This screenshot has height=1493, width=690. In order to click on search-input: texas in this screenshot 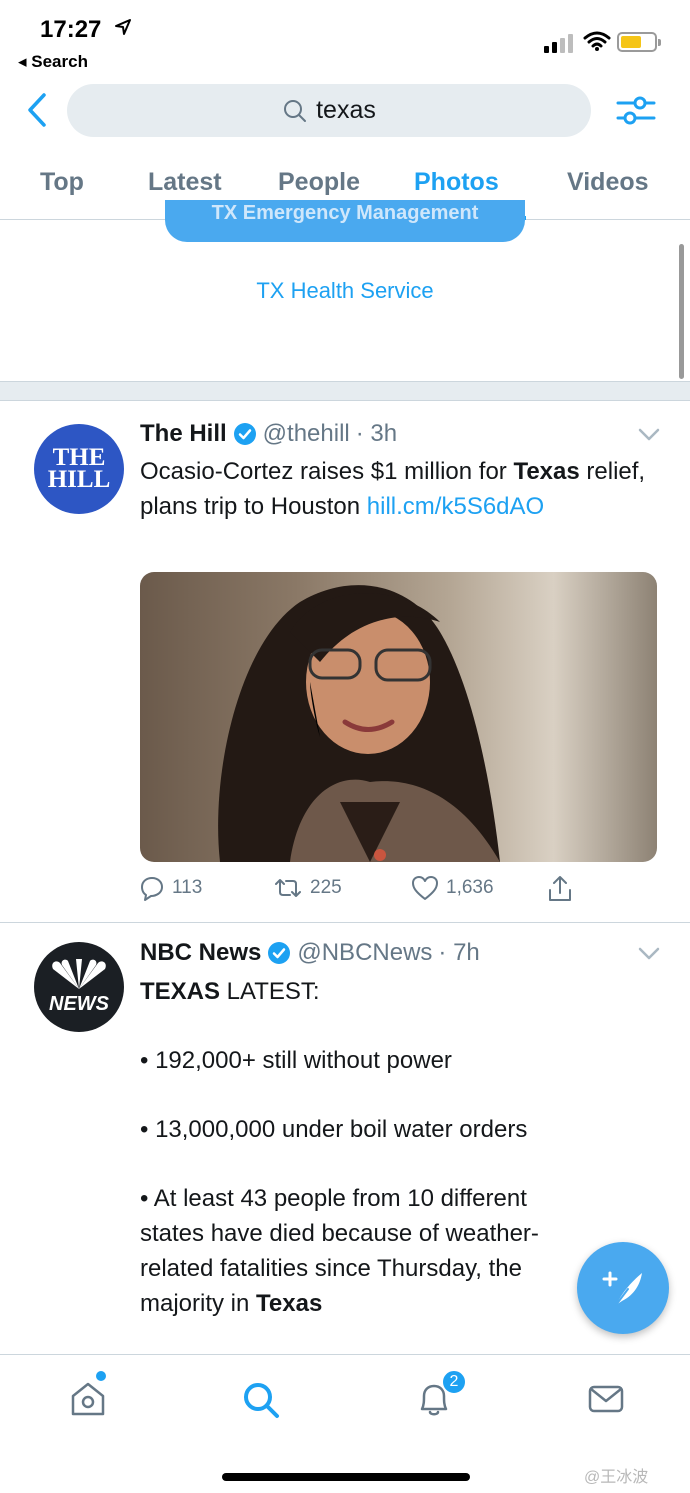, I will do `click(329, 110)`.